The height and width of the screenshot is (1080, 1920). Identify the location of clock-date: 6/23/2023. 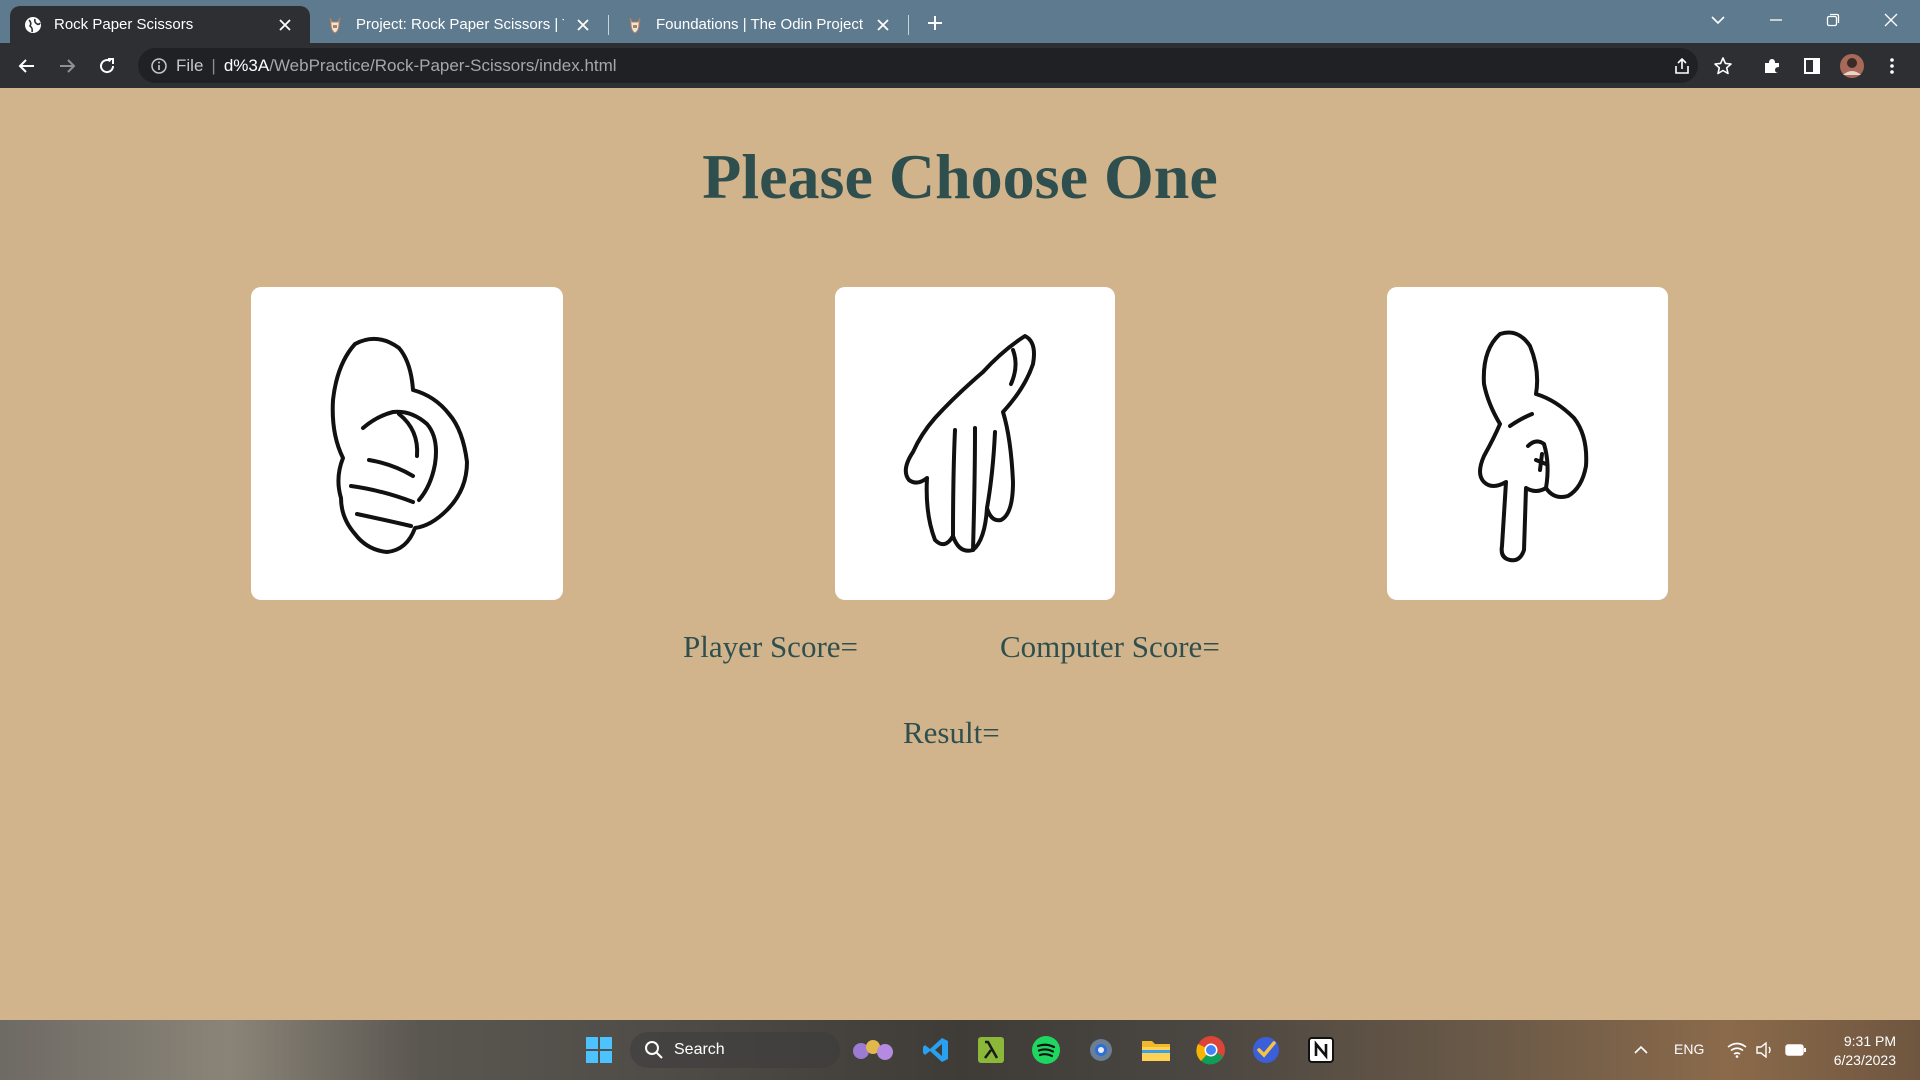
(1864, 1060).